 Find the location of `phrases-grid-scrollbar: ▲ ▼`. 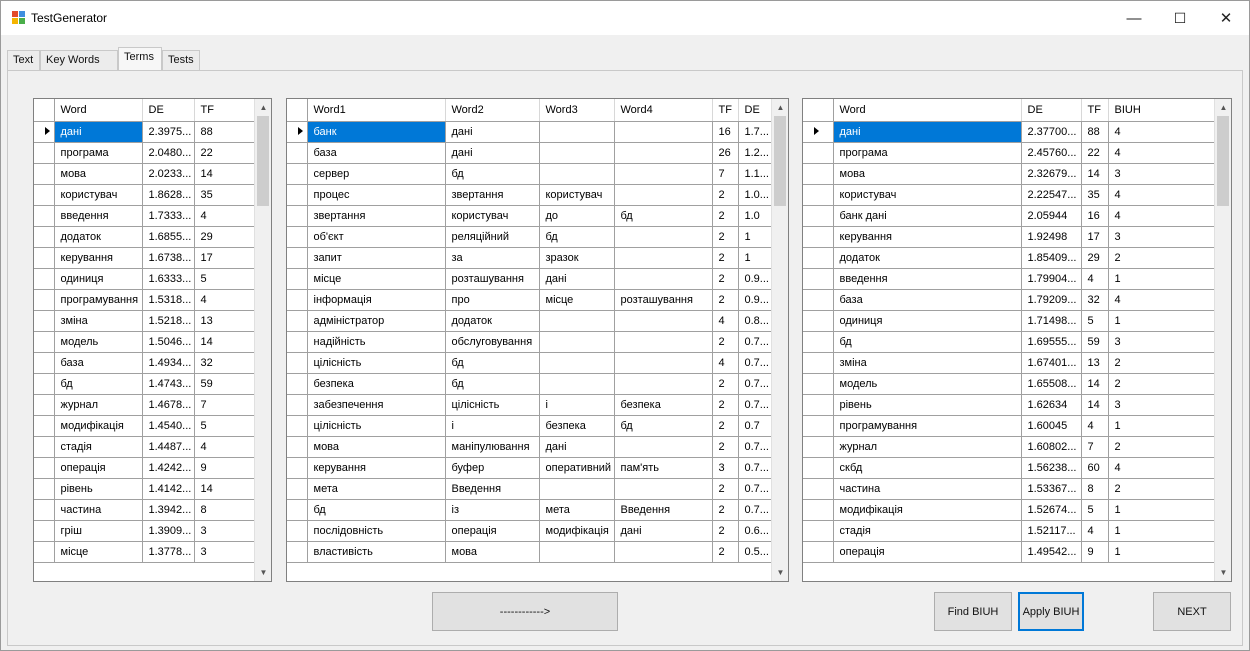

phrases-grid-scrollbar: ▲ ▼ is located at coordinates (779, 340).